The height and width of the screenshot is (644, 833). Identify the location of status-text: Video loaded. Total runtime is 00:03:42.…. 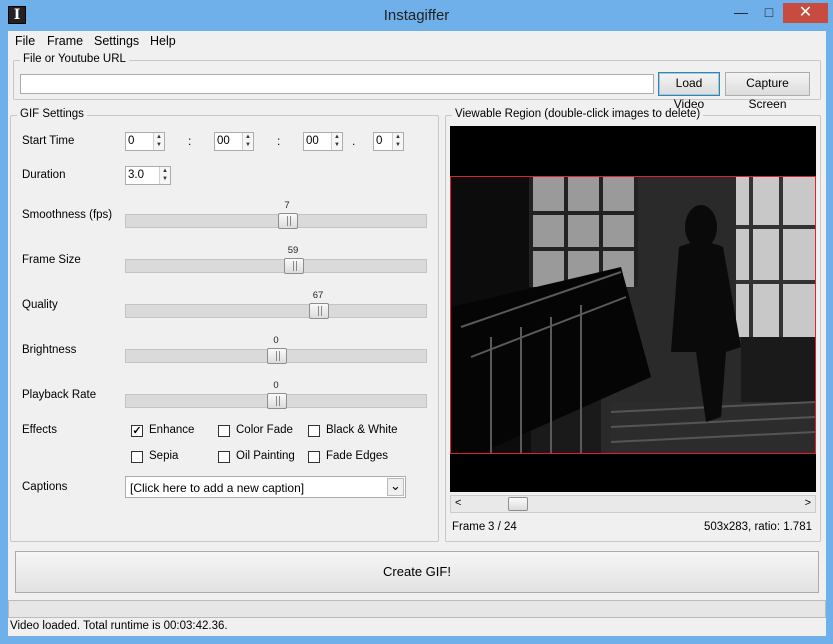
(119, 626).